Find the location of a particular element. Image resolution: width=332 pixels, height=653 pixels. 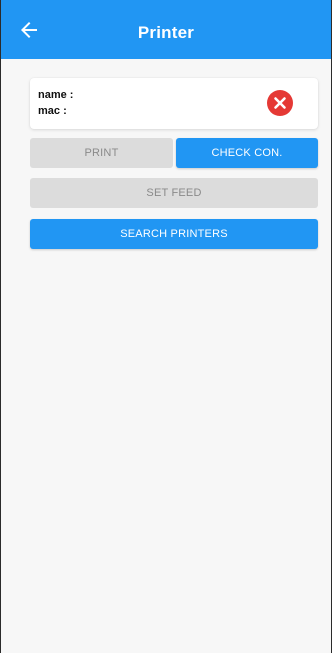

print-button: PRINT is located at coordinates (101, 153).